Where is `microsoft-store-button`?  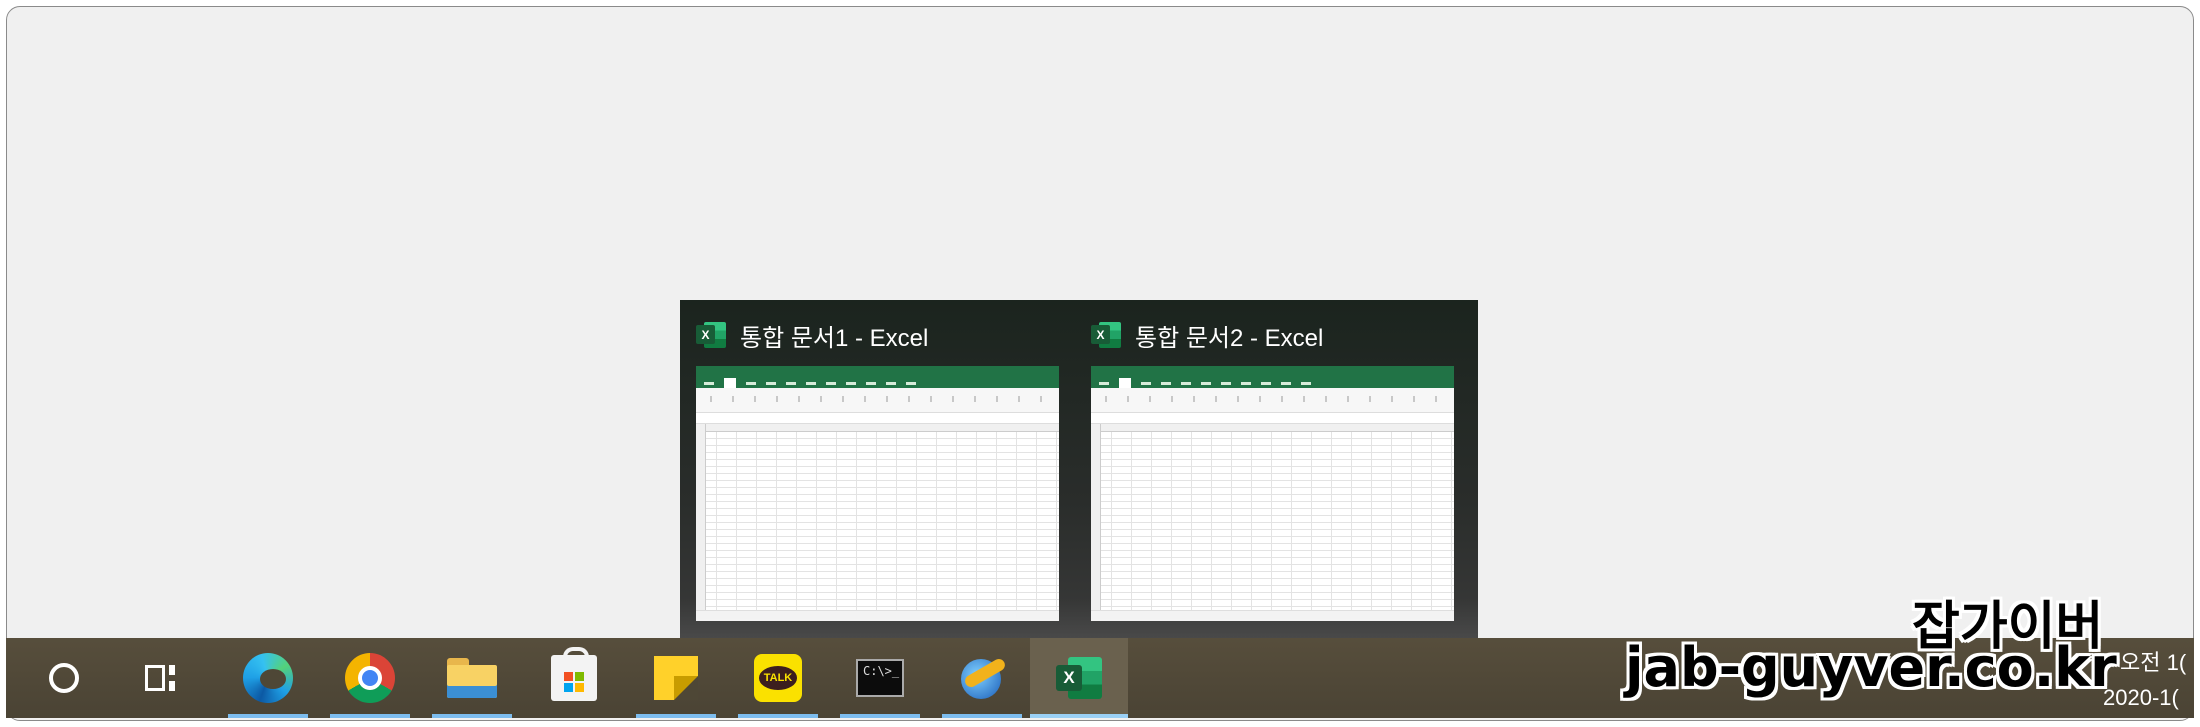
microsoft-store-button is located at coordinates (574, 678).